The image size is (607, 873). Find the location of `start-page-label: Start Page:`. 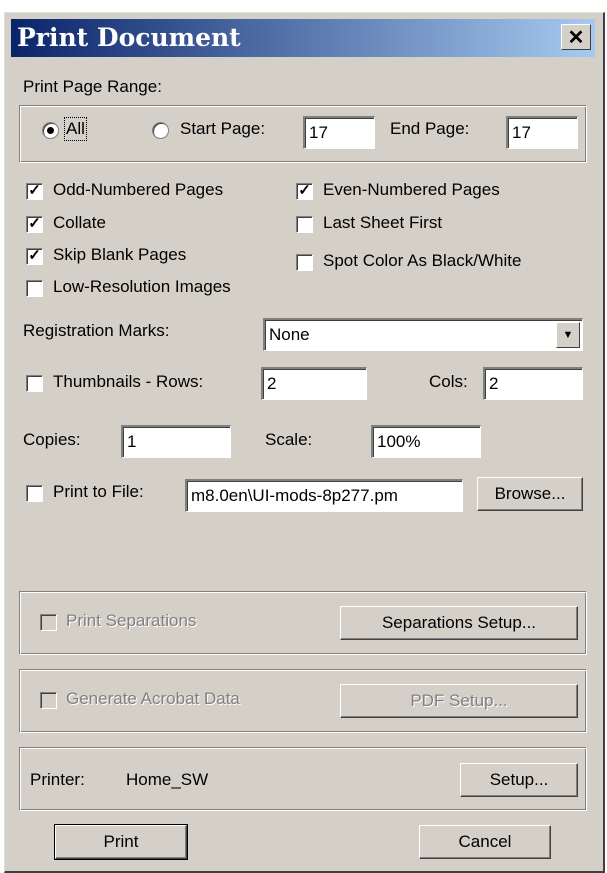

start-page-label: Start Page: is located at coordinates (223, 128).